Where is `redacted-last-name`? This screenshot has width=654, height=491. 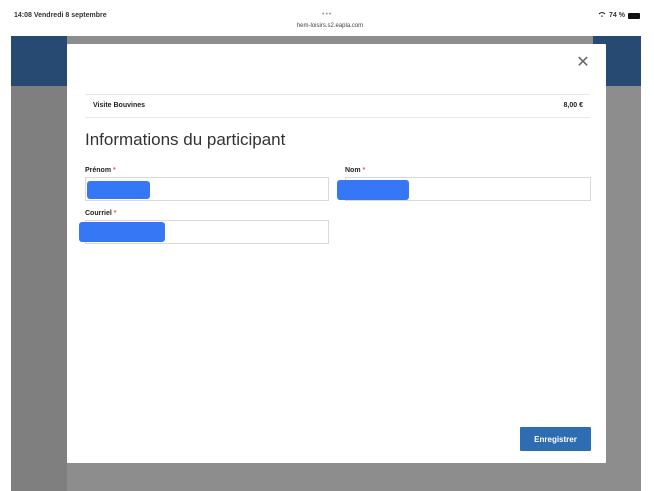
redacted-last-name is located at coordinates (373, 190).